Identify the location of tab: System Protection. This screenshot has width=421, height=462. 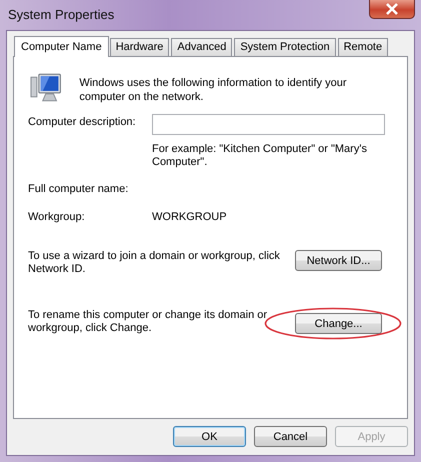
(285, 47).